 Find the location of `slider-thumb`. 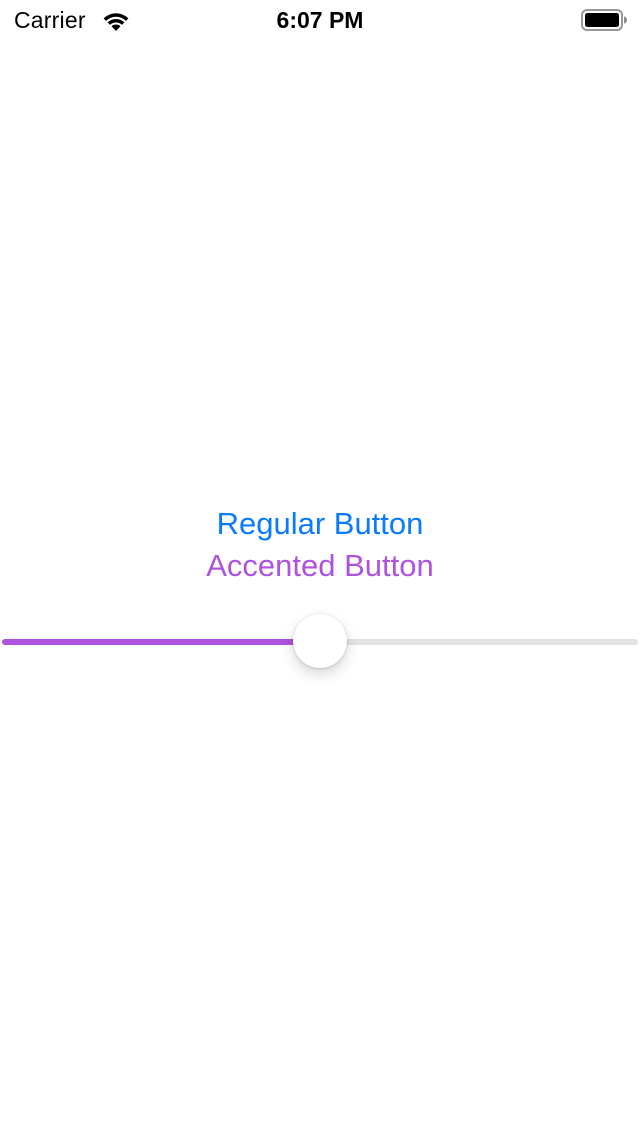

slider-thumb is located at coordinates (320, 641).